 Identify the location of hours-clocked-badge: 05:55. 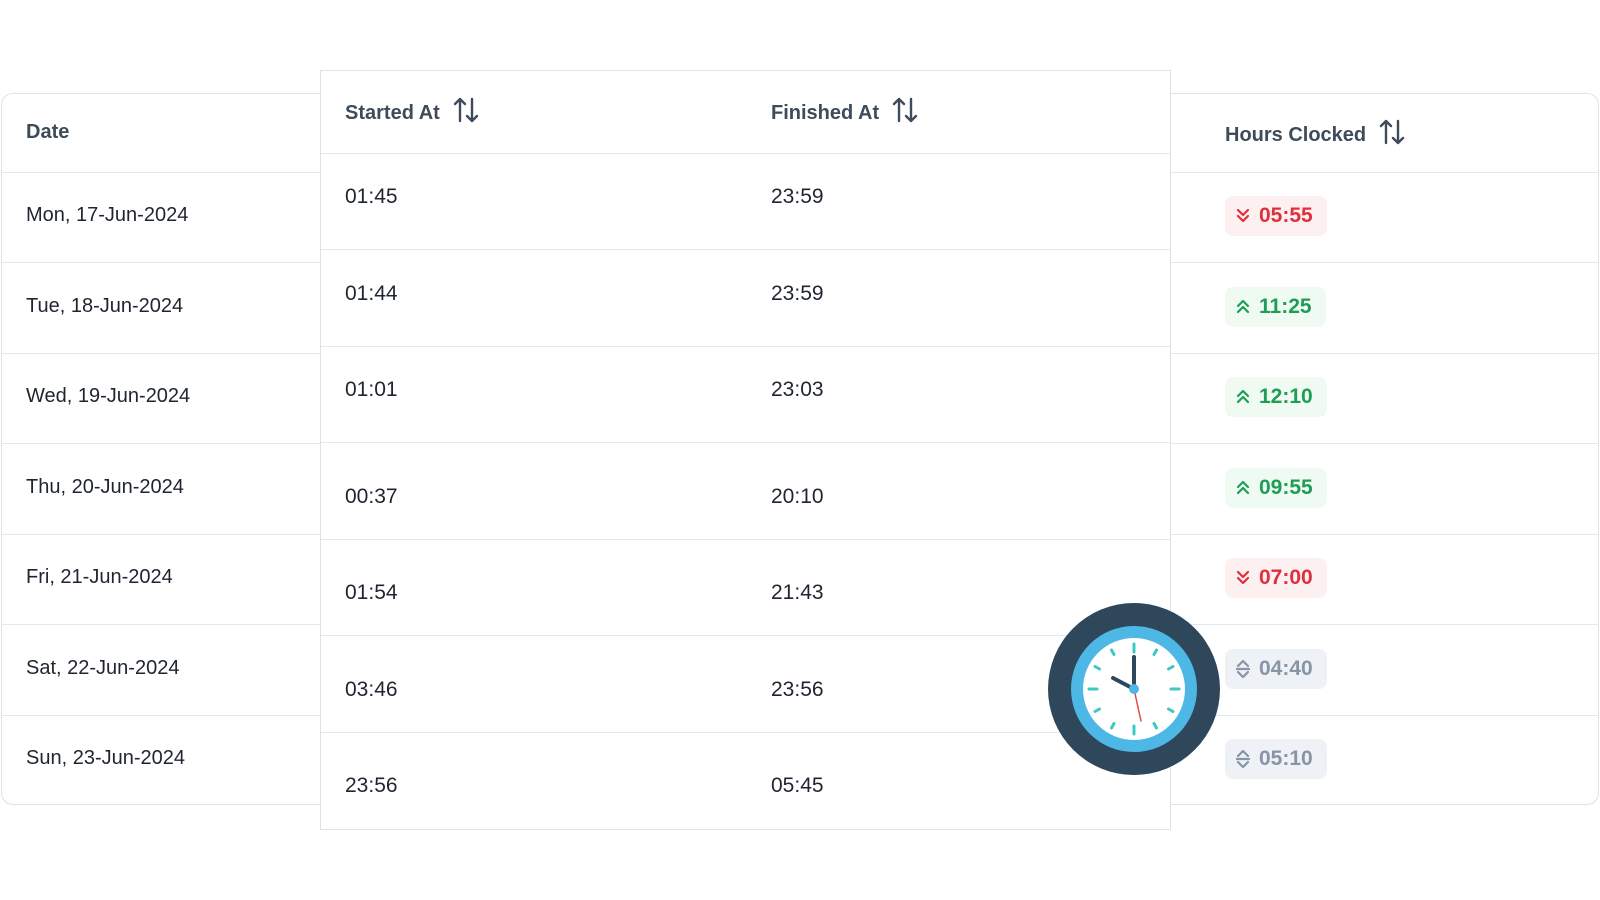
(1276, 216).